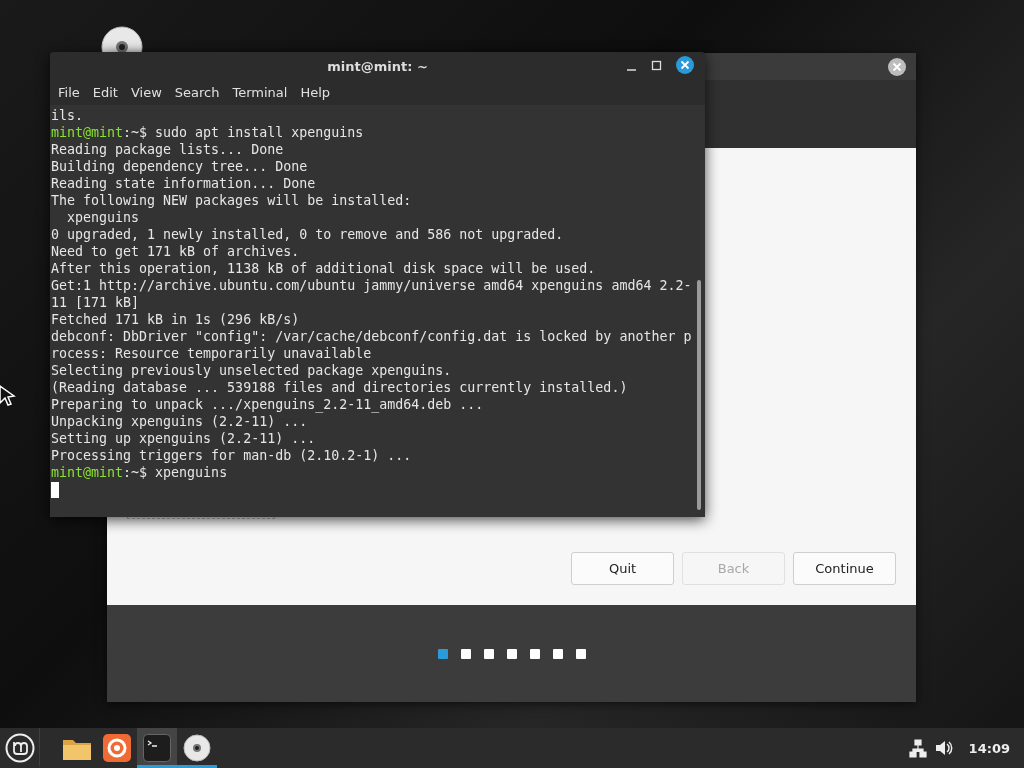 The image size is (1024, 768). Describe the element at coordinates (339, 387) in the screenshot. I see `terminal-line: (Reading database ... 539188 files and directories currently installed.)` at that location.